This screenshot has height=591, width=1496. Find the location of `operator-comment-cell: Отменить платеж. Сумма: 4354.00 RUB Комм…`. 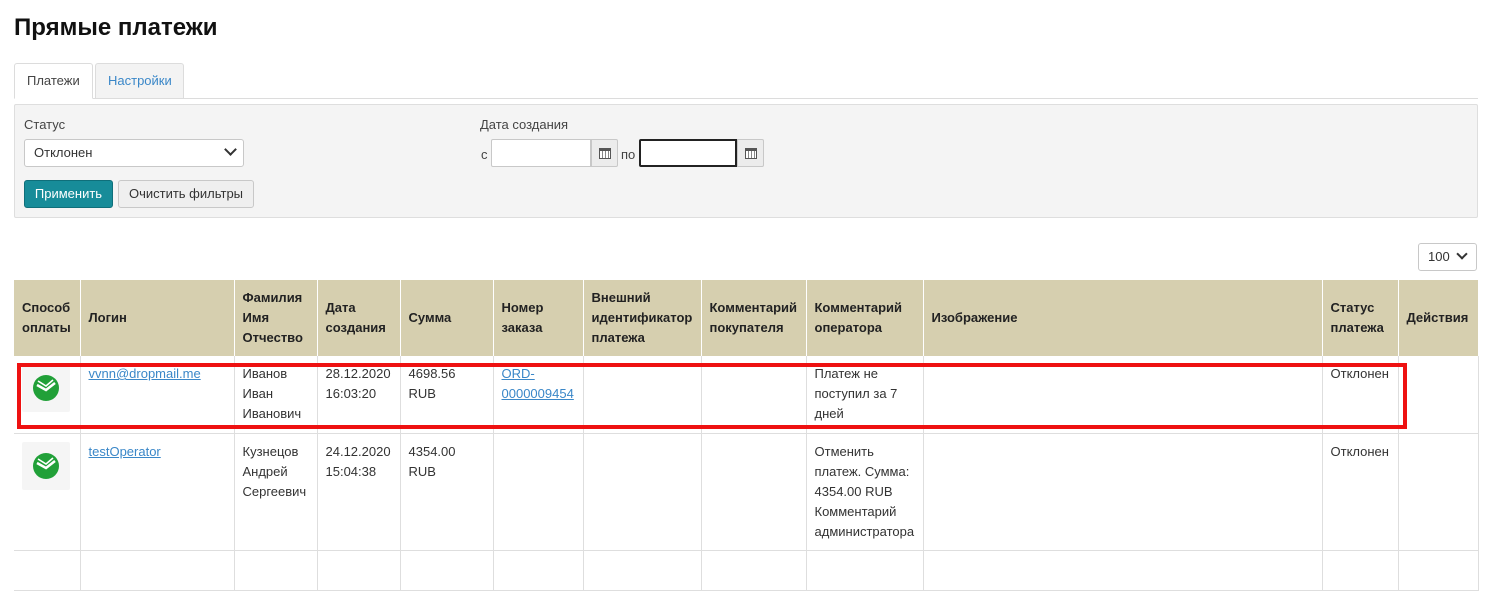

operator-comment-cell: Отменить платеж. Сумма: 4354.00 RUB Комм… is located at coordinates (865, 492).